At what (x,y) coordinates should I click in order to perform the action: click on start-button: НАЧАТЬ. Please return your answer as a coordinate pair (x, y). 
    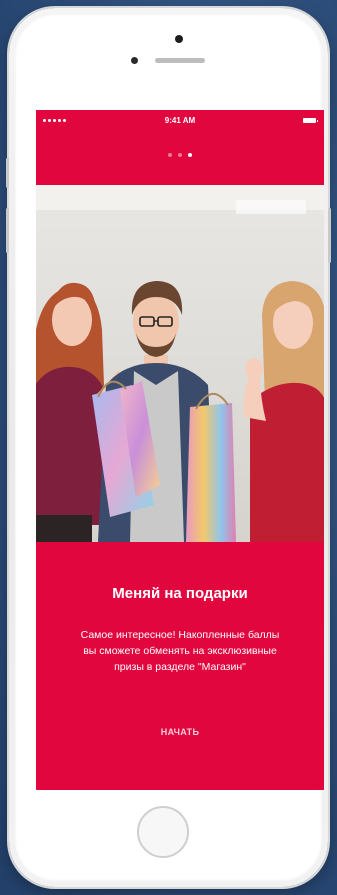
    Looking at the image, I should click on (180, 732).